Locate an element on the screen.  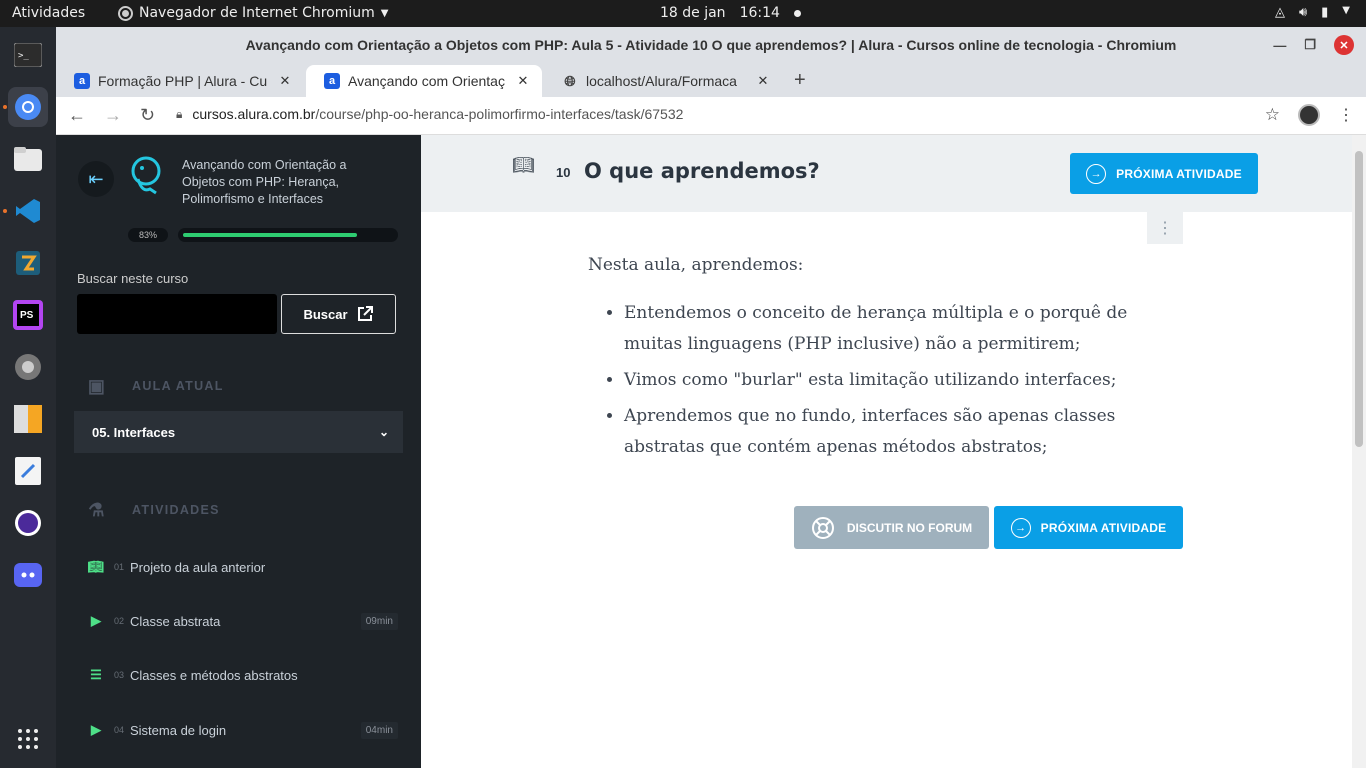
globe-icon: 🌐︎ is located at coordinates (570, 80).